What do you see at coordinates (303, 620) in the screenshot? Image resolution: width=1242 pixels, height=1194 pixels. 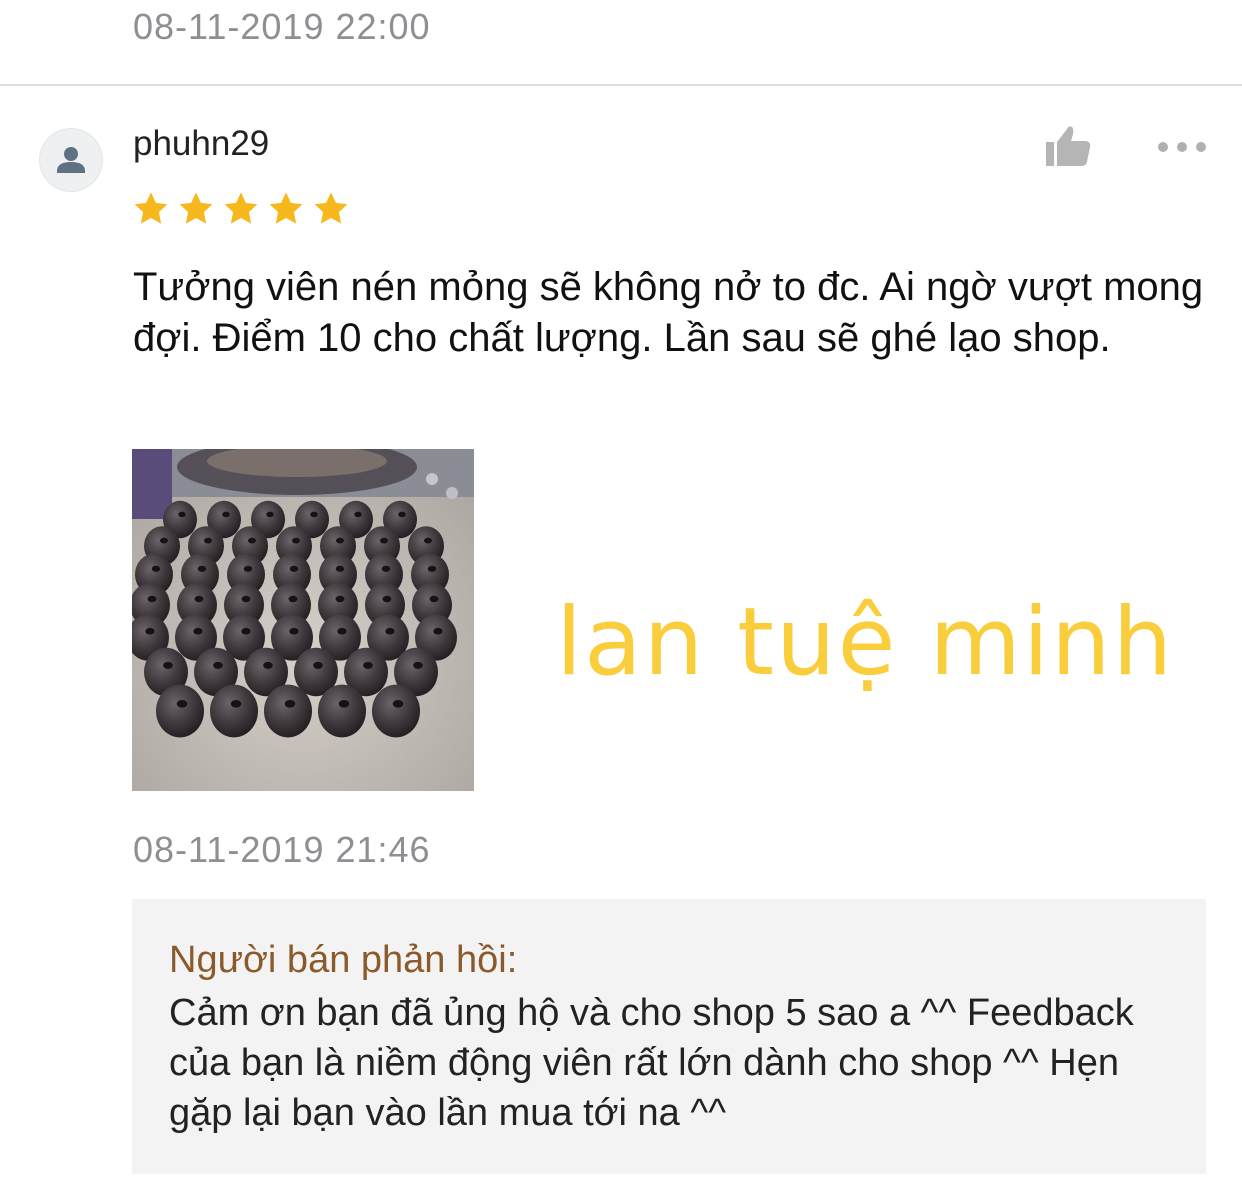 I see `review-photo` at bounding box center [303, 620].